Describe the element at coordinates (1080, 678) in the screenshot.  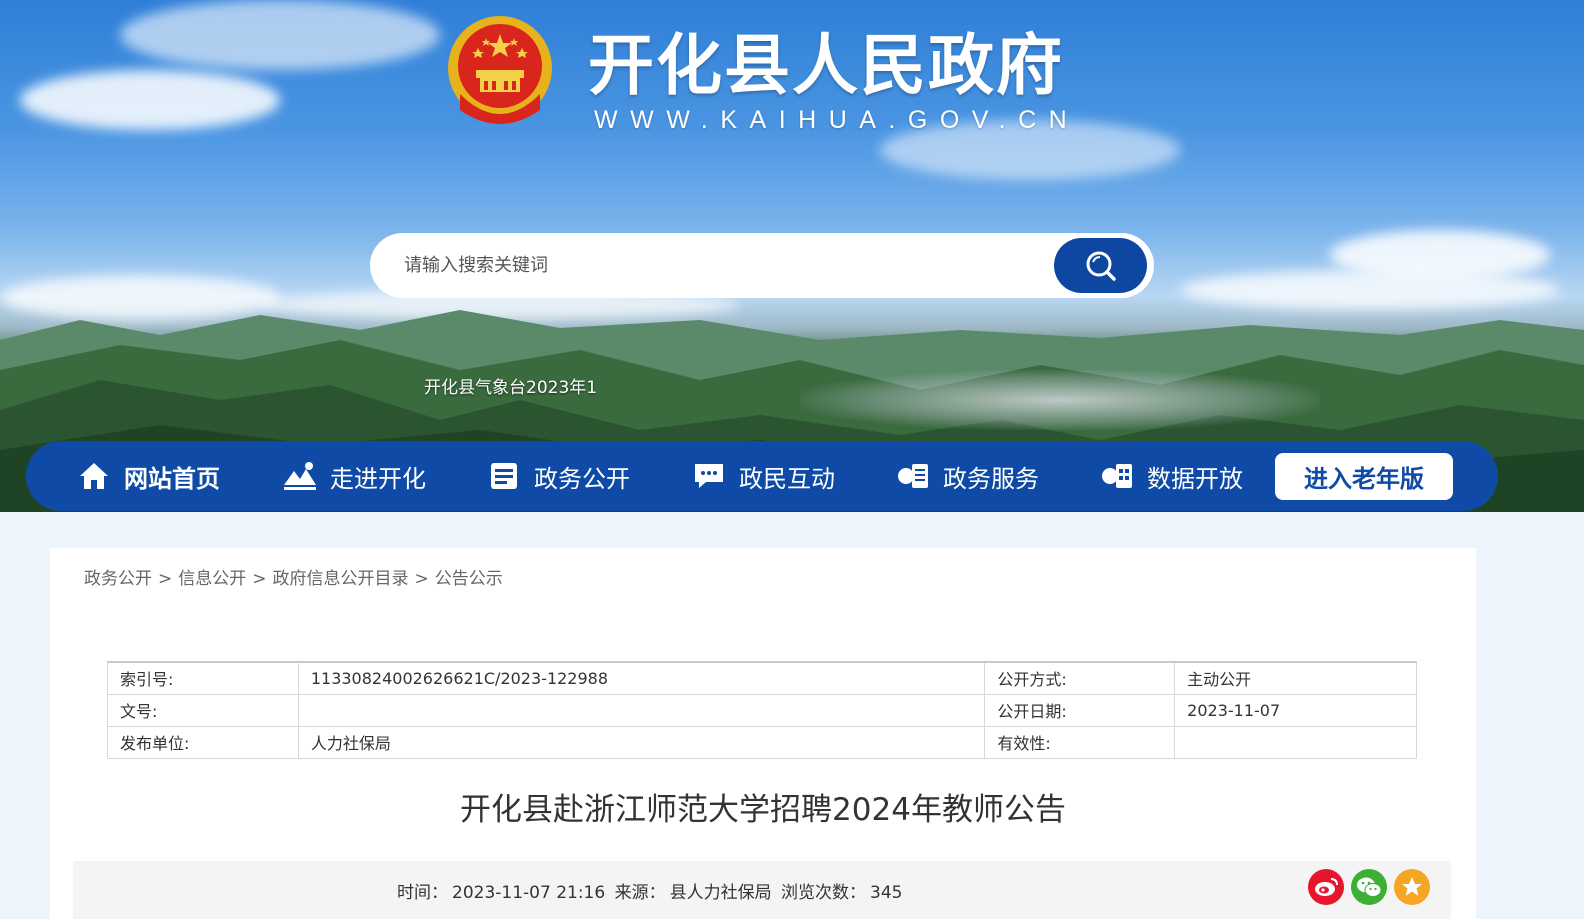
I see `meta-label: 公开方式:` at that location.